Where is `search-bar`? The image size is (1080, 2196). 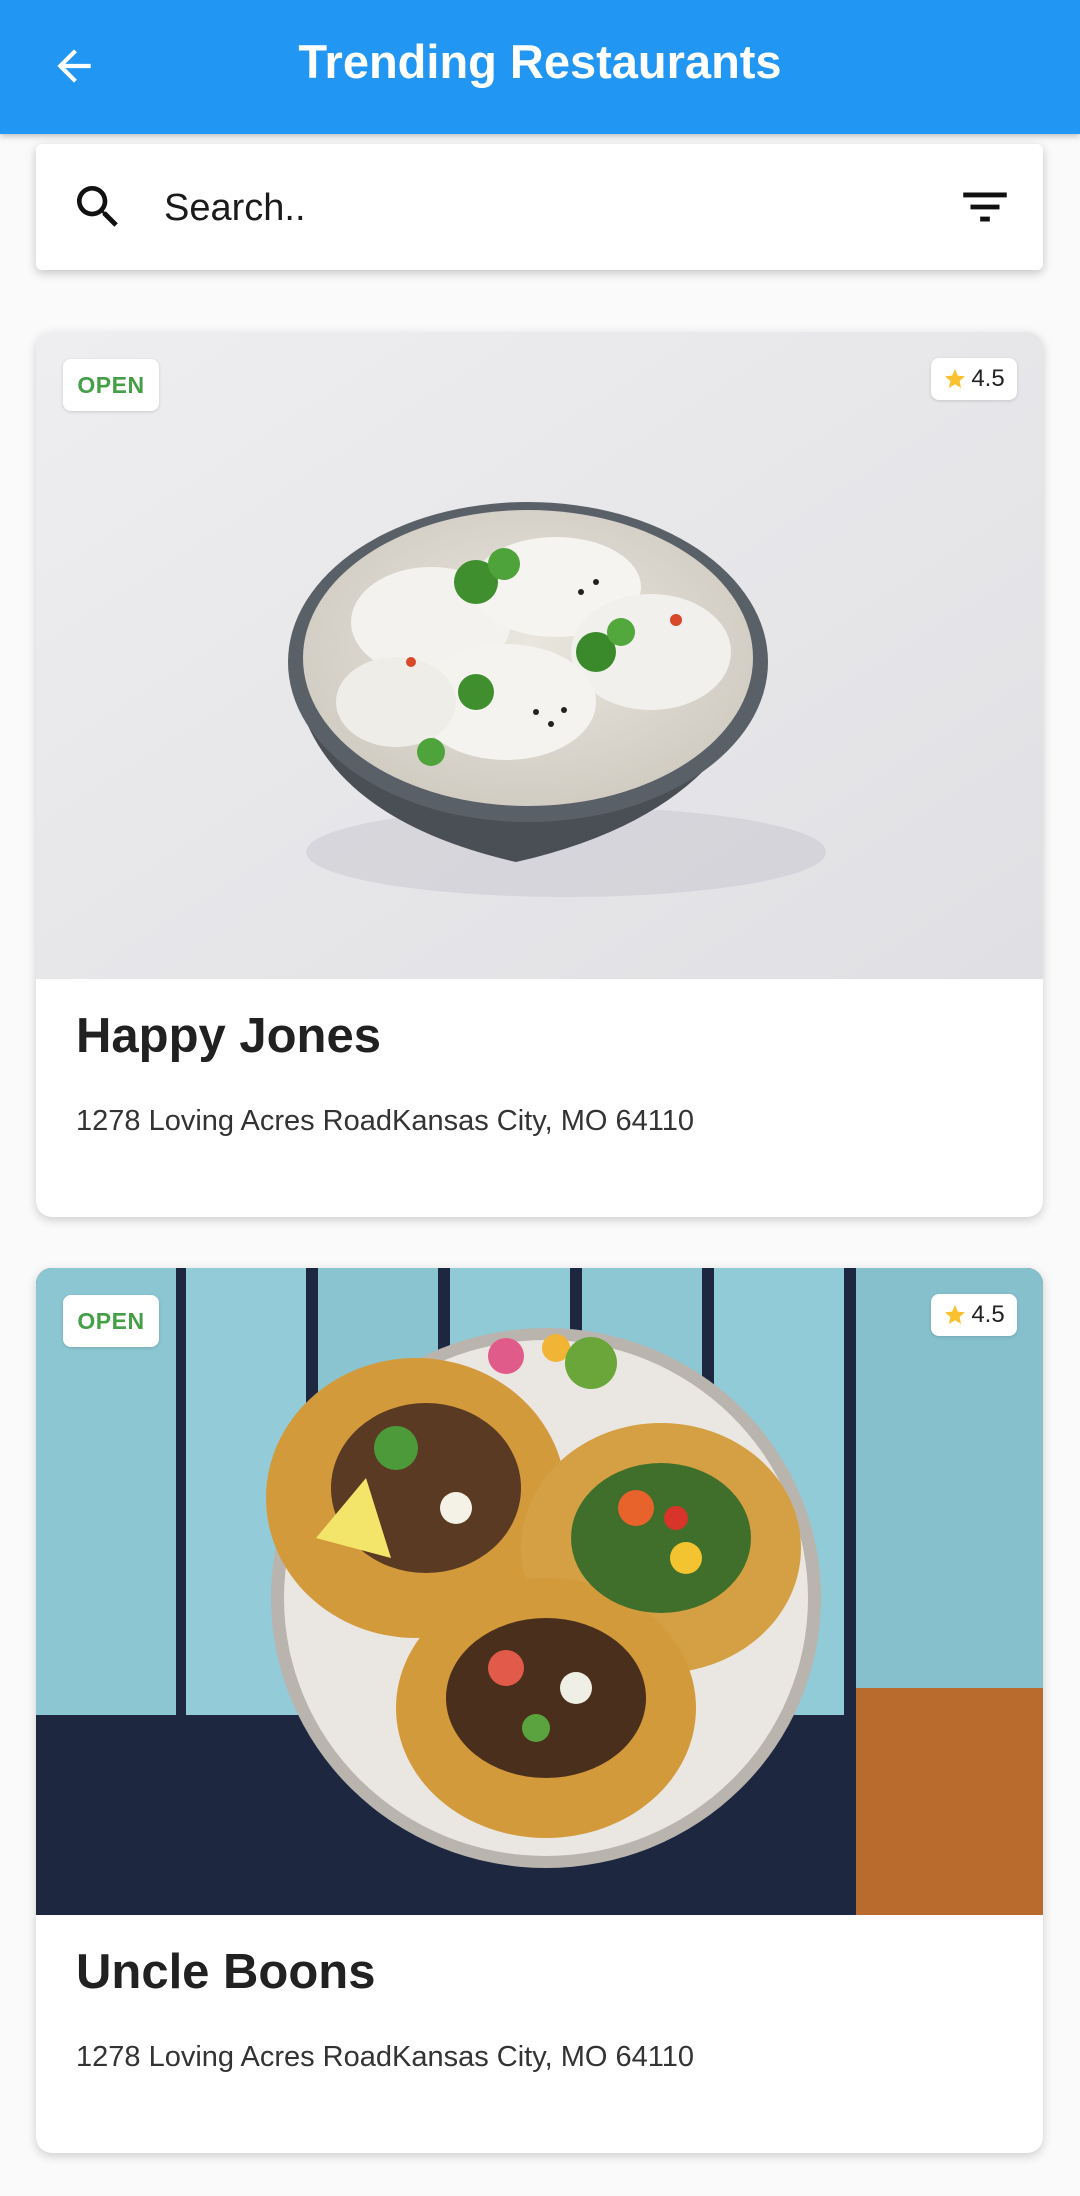
search-bar is located at coordinates (539, 207).